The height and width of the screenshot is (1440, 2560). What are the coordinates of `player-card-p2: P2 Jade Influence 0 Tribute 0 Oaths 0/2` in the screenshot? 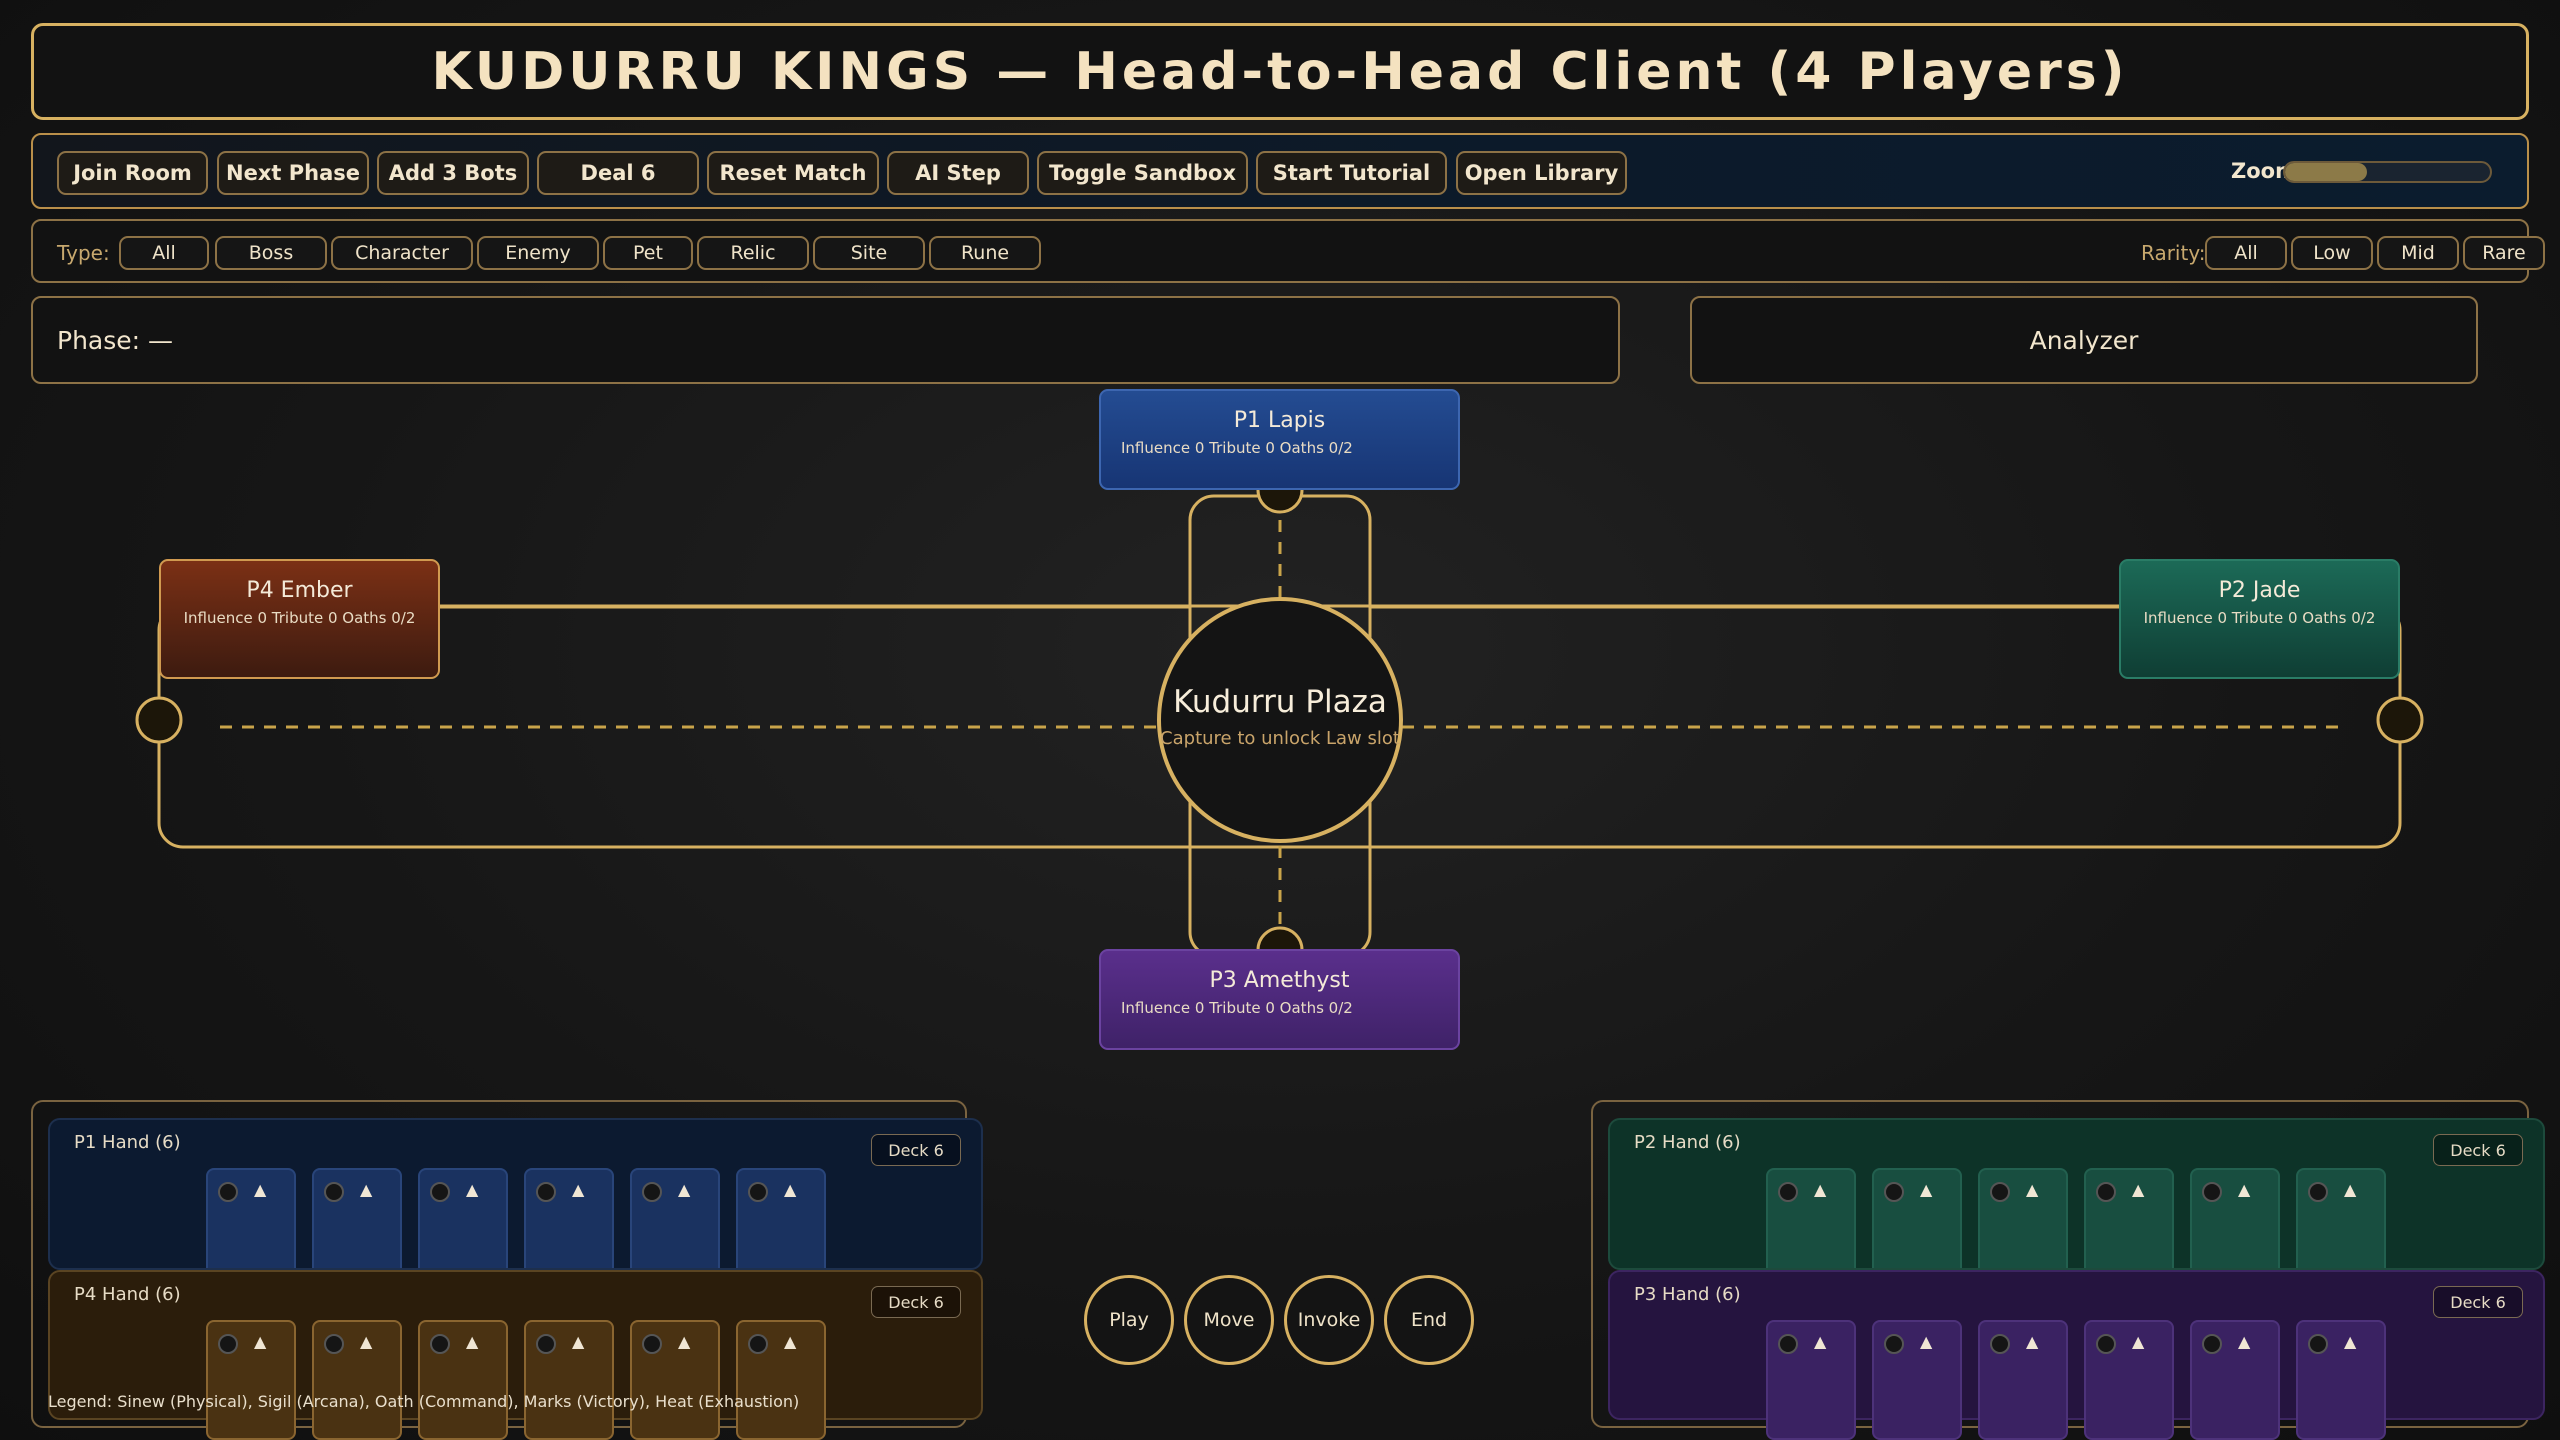 It's located at (2259, 619).